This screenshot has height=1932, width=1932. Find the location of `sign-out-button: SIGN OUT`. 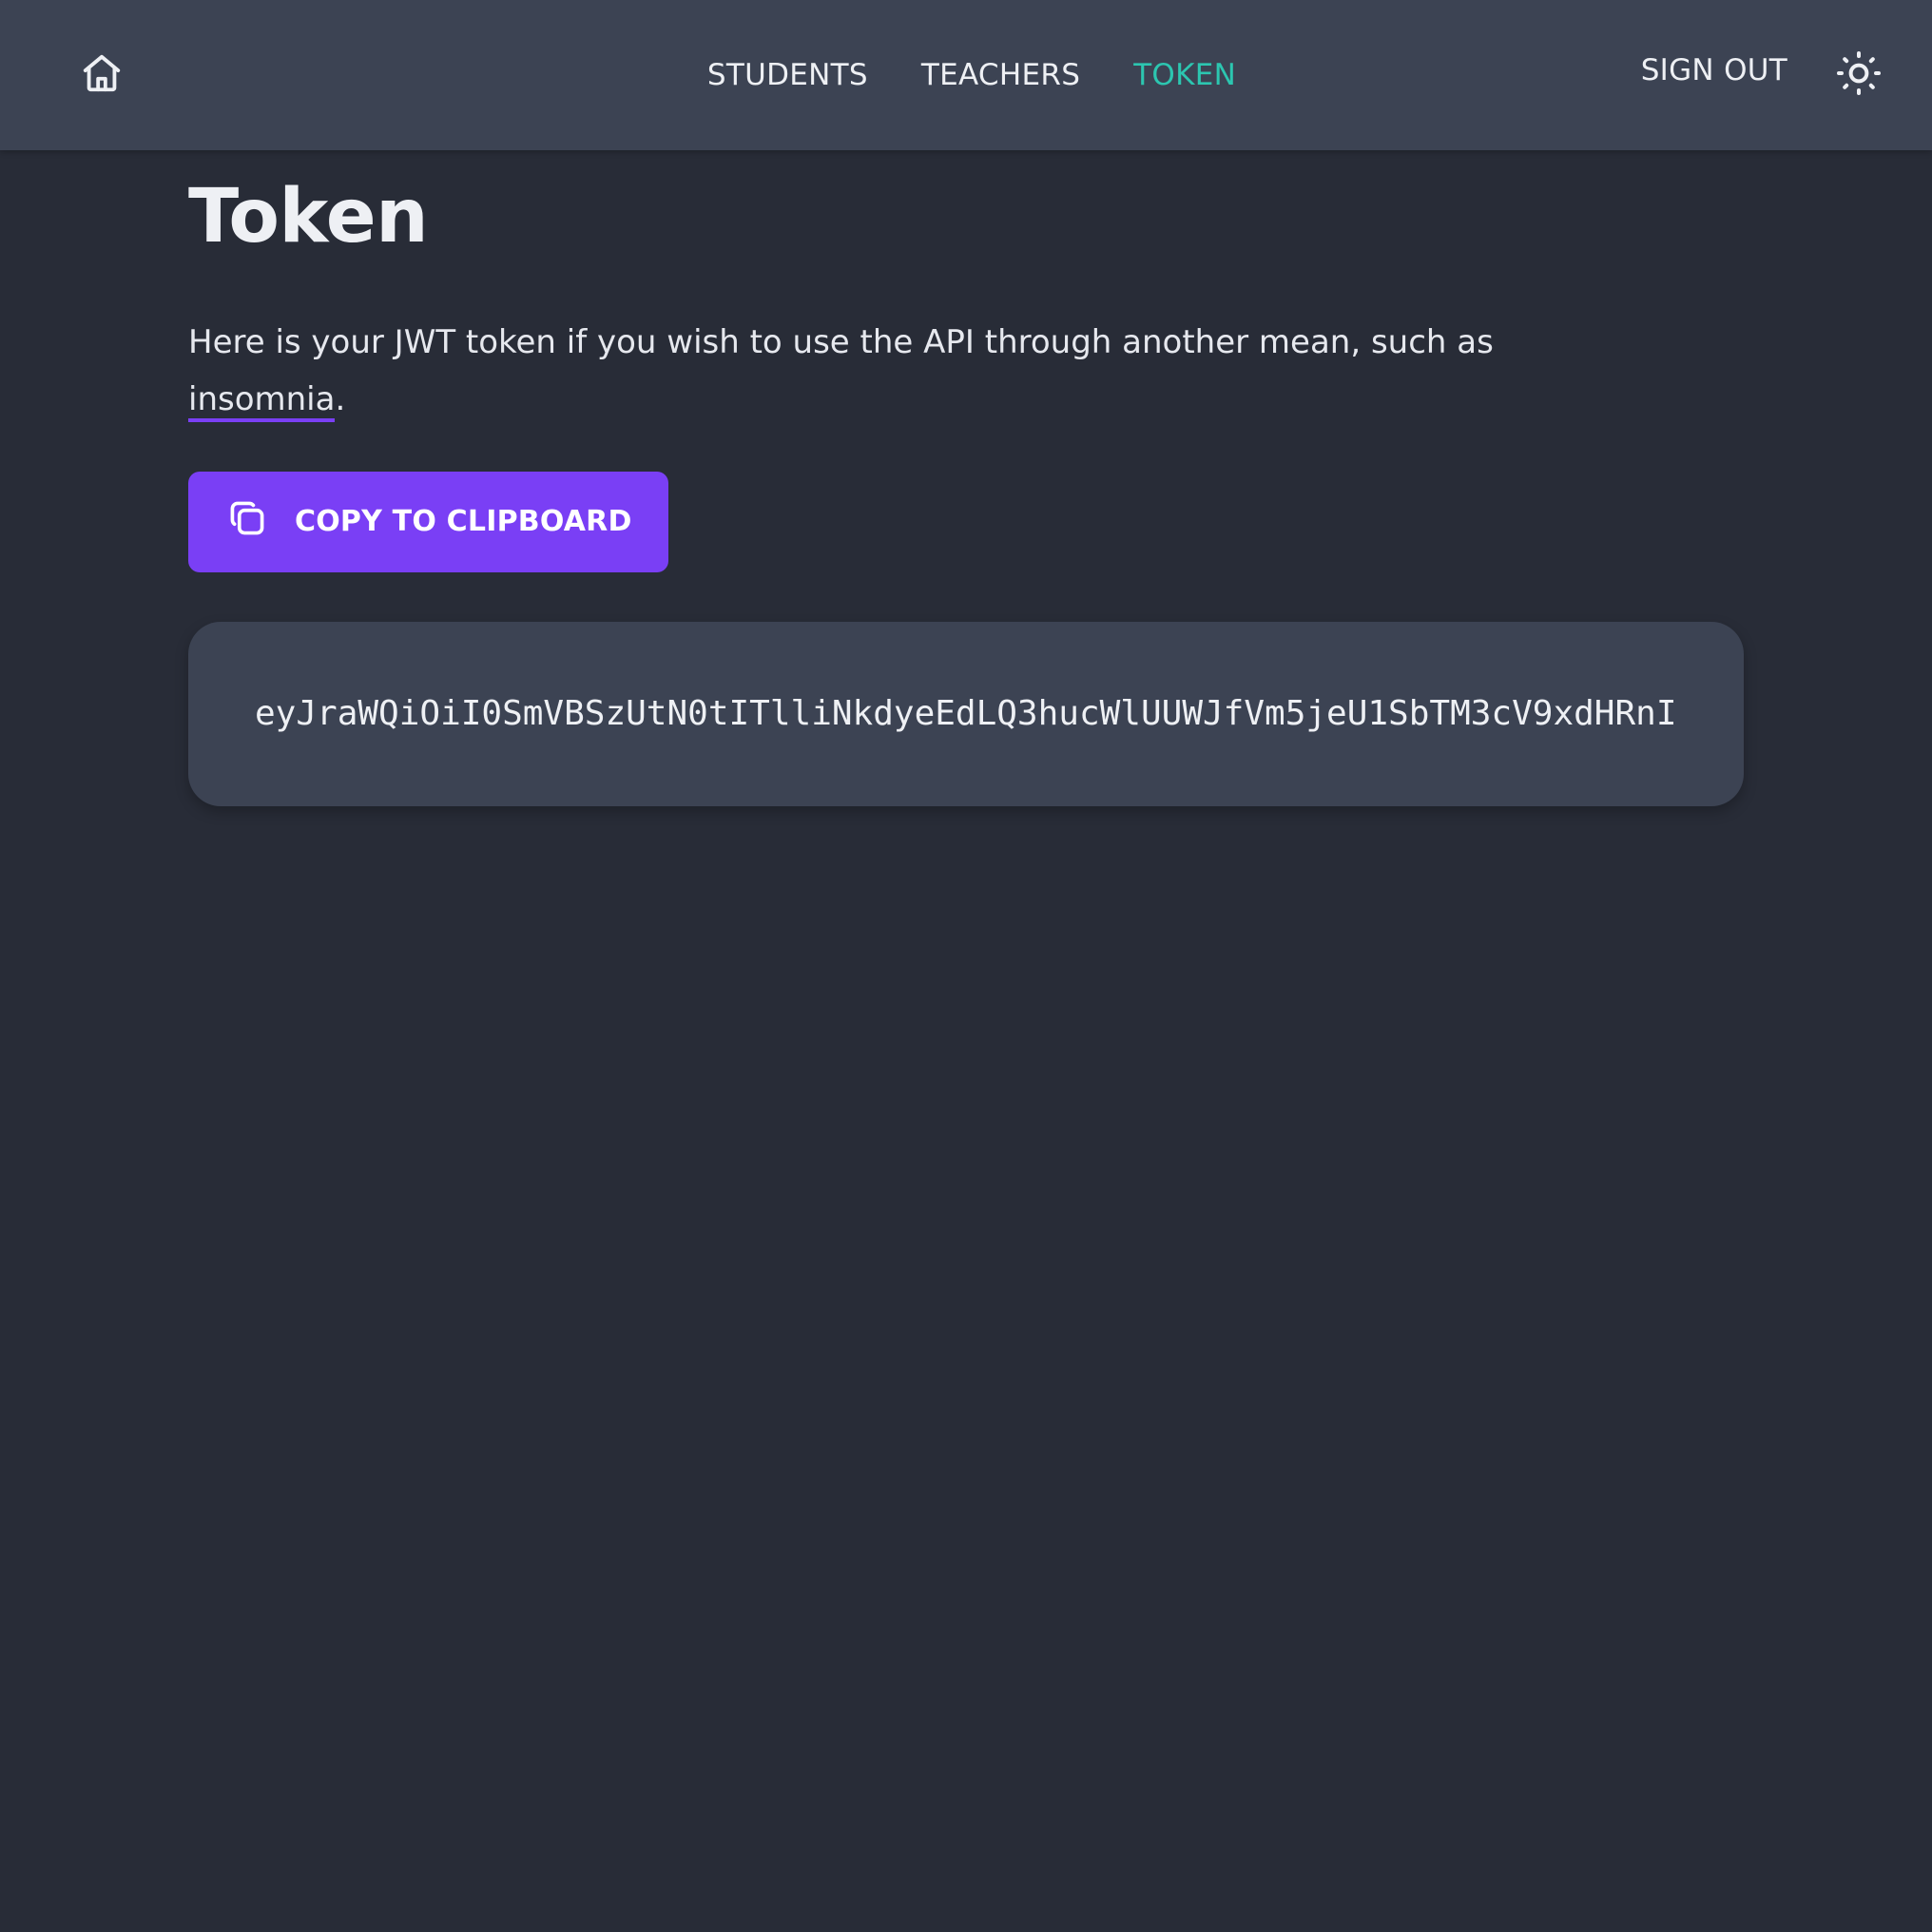

sign-out-button: SIGN OUT is located at coordinates (1714, 70).